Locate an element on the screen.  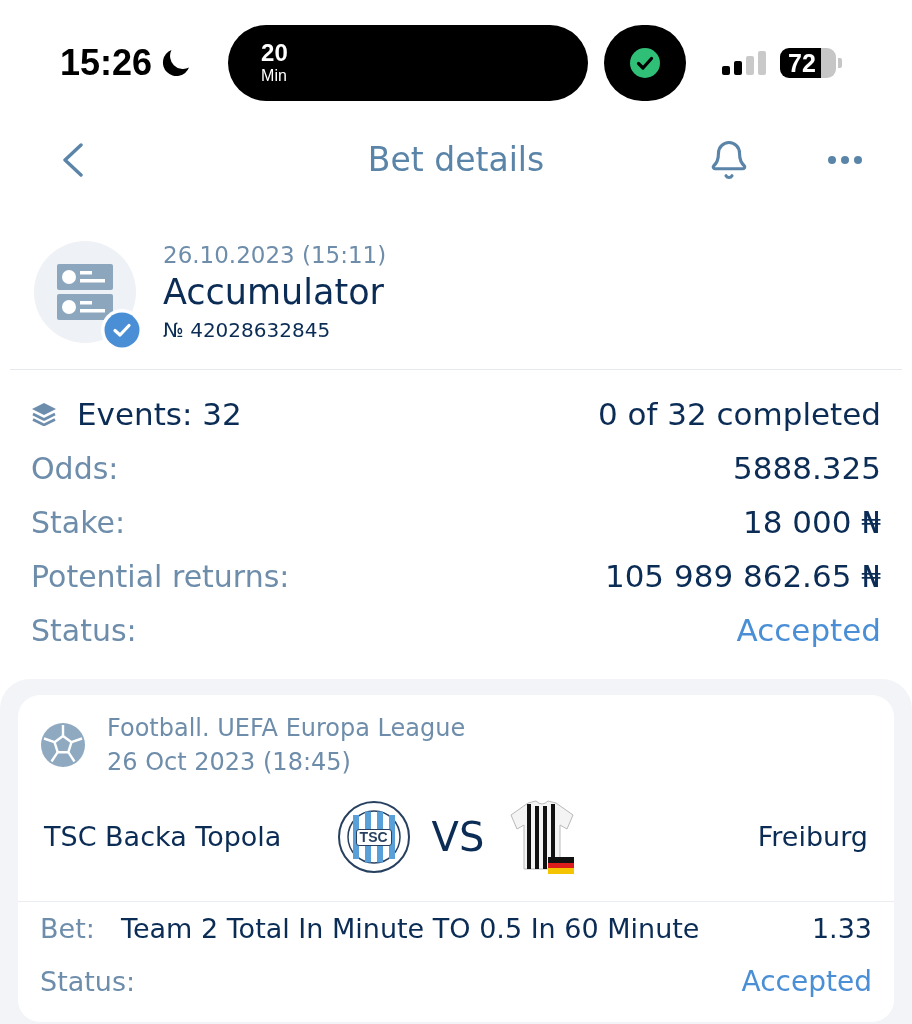
home-team-name: TSC Backa Topola is located at coordinates (163, 836).